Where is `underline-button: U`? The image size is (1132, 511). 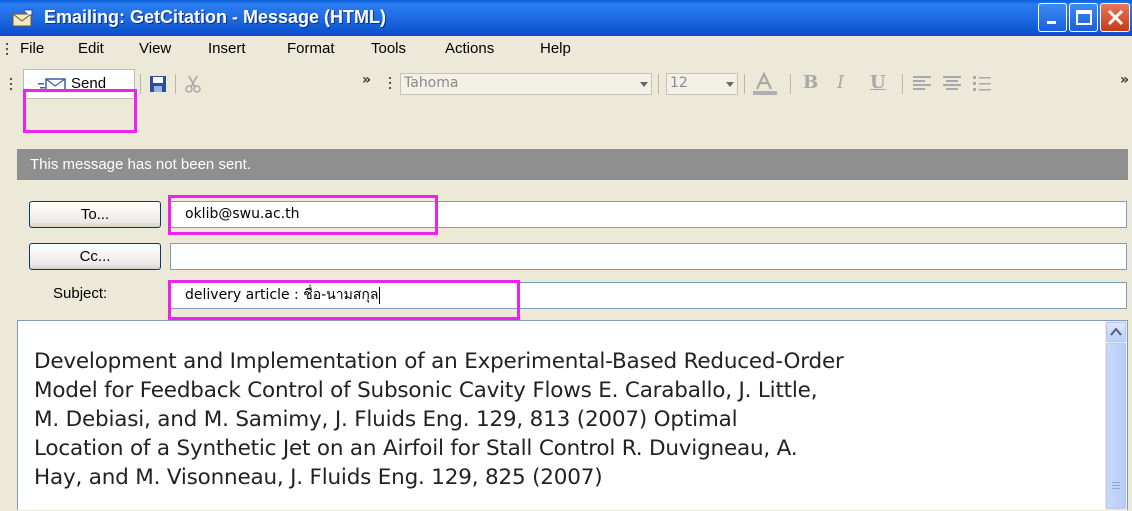 underline-button: U is located at coordinates (878, 82).